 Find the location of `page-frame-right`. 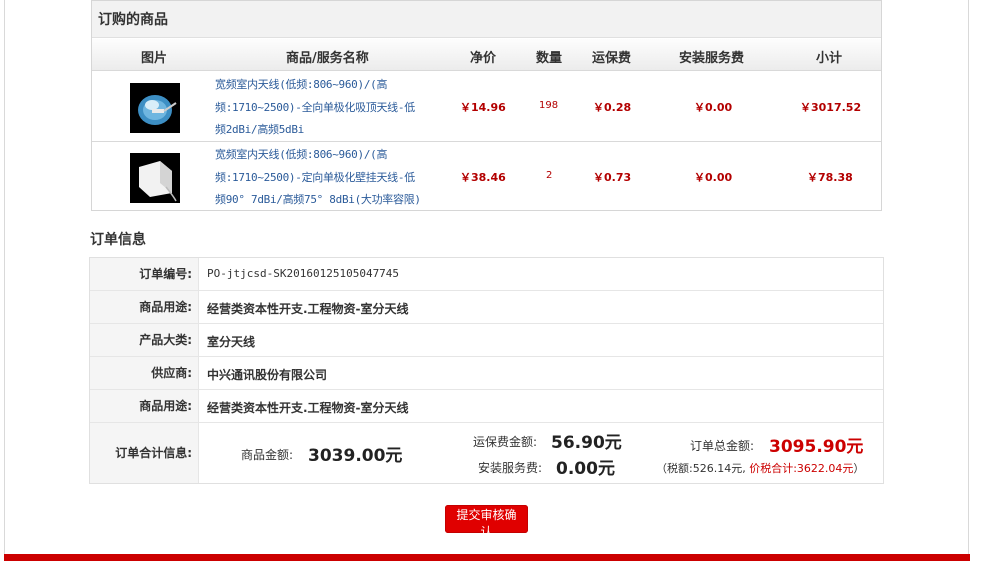

page-frame-right is located at coordinates (968, 278).